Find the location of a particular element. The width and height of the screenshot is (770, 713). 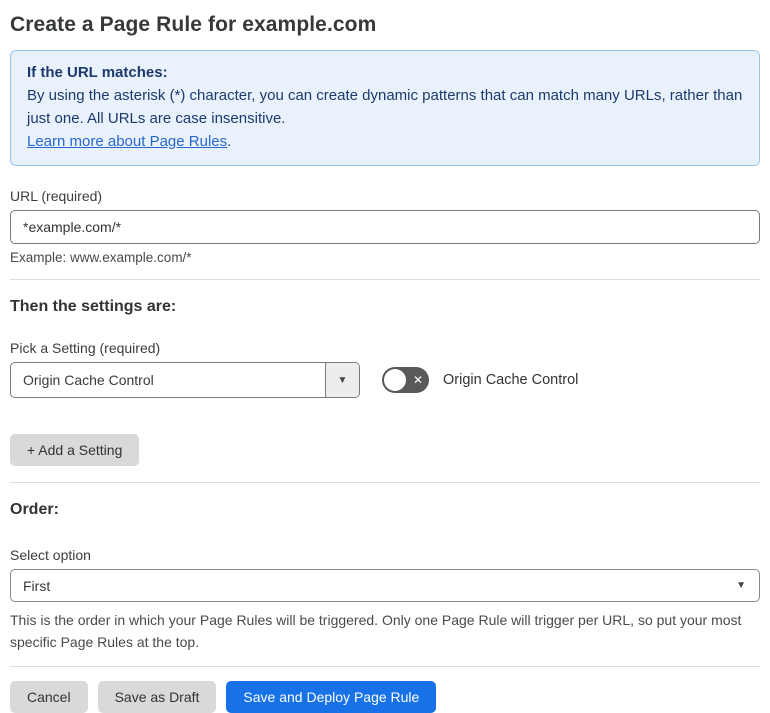

setting-select: Origin Cache Control ▼ is located at coordinates (185, 380).